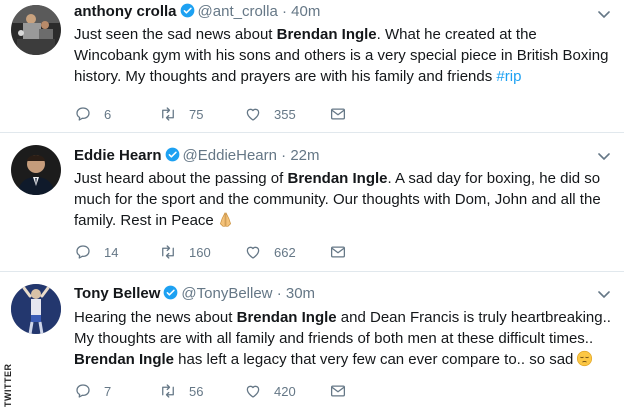  I want to click on reply-count: 6, so click(108, 114).